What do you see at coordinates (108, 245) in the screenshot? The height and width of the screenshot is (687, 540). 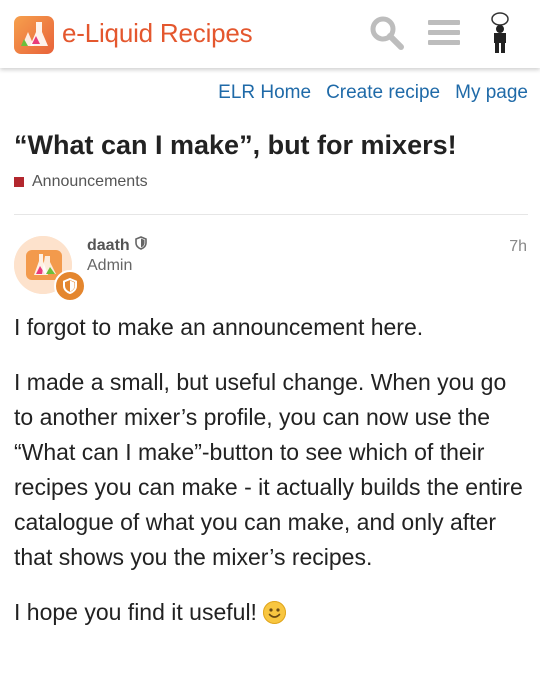 I see `username-label: daath` at bounding box center [108, 245].